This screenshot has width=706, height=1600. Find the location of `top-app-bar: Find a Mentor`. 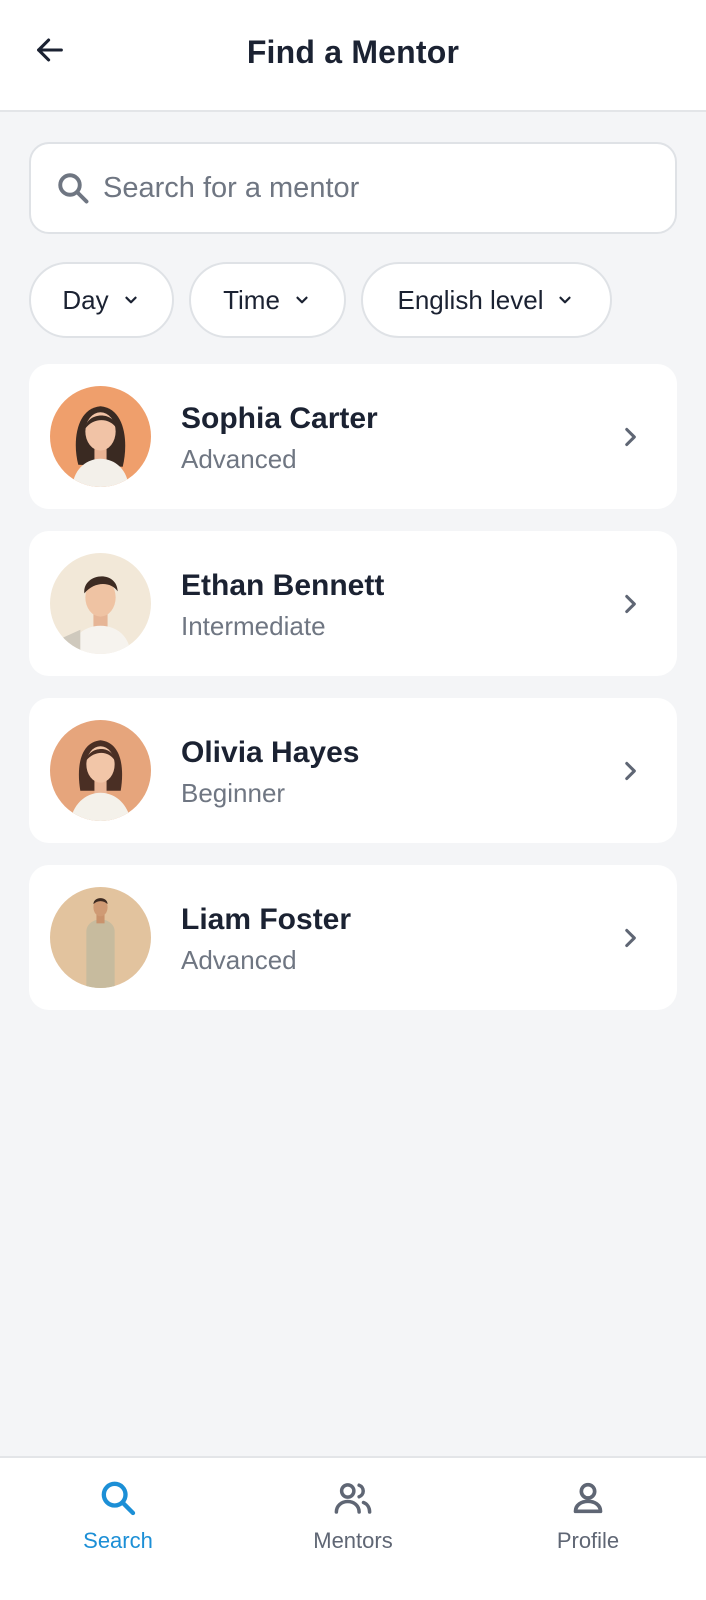

top-app-bar: Find a Mentor is located at coordinates (353, 56).